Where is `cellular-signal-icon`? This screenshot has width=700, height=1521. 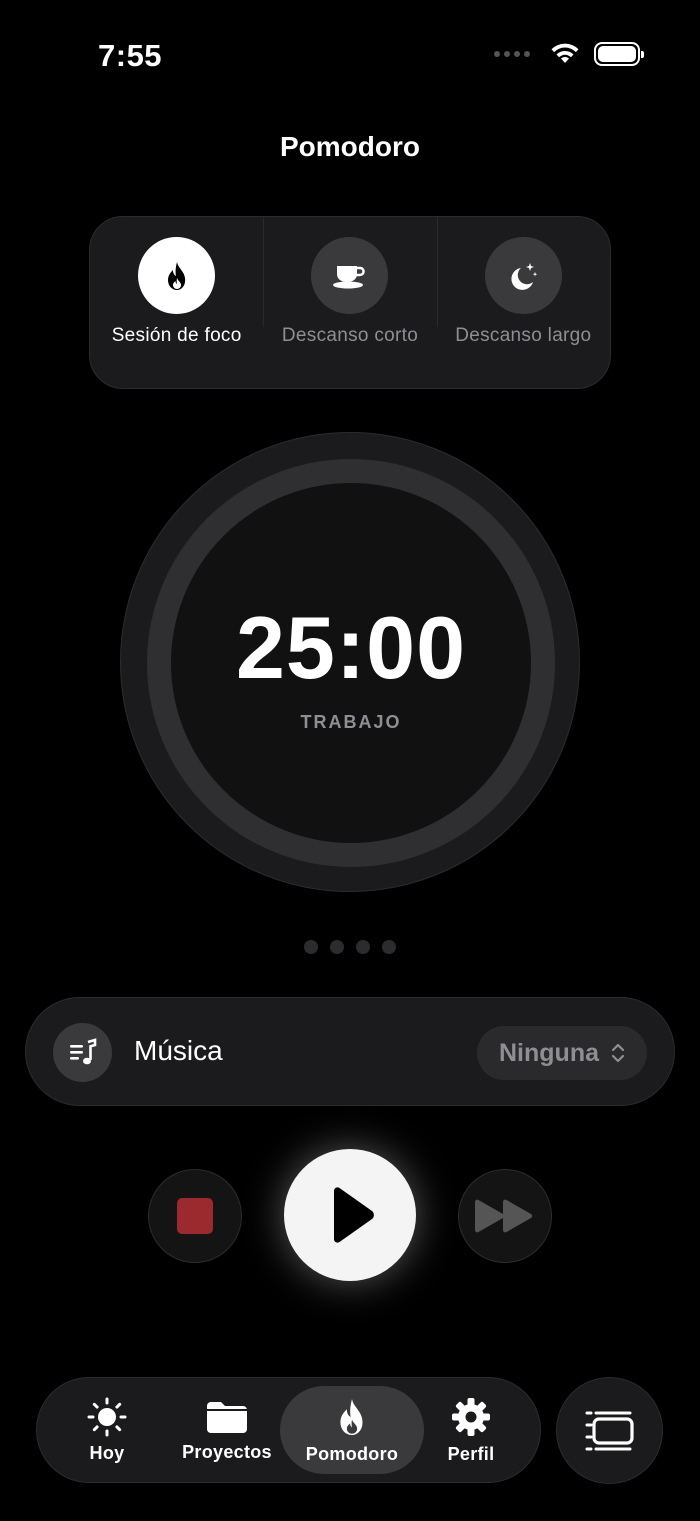
cellular-signal-icon is located at coordinates (512, 54).